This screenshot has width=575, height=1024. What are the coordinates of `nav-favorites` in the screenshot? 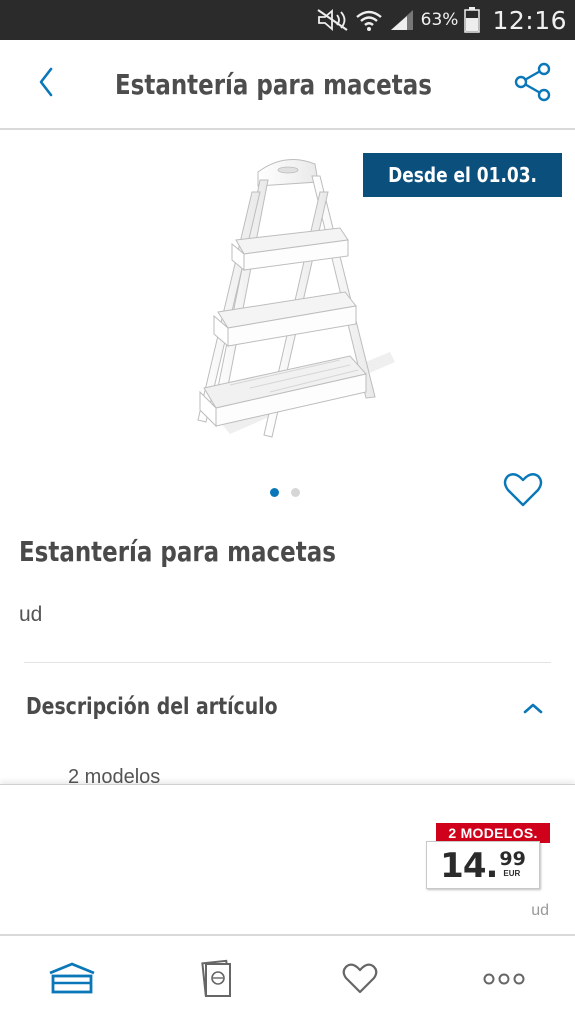 It's located at (360, 980).